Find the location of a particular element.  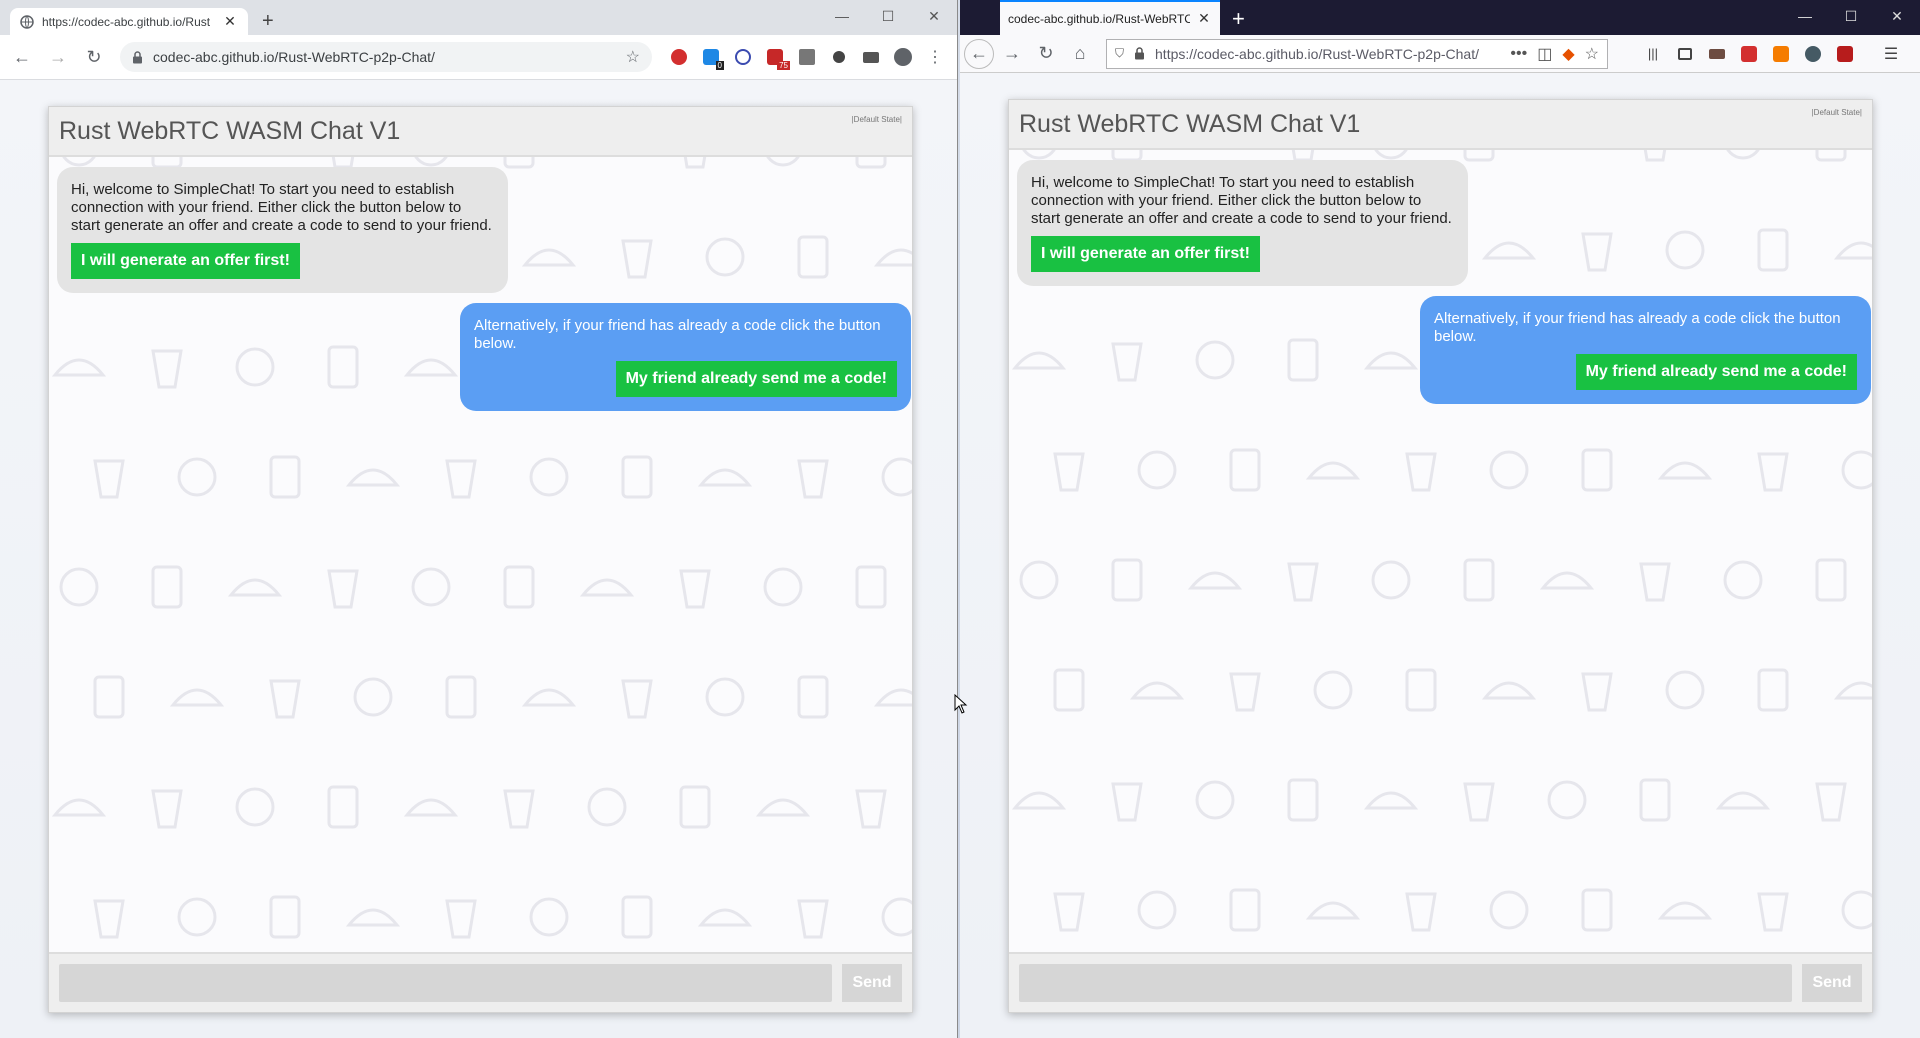

state-label: |Default State| is located at coordinates (1836, 112).